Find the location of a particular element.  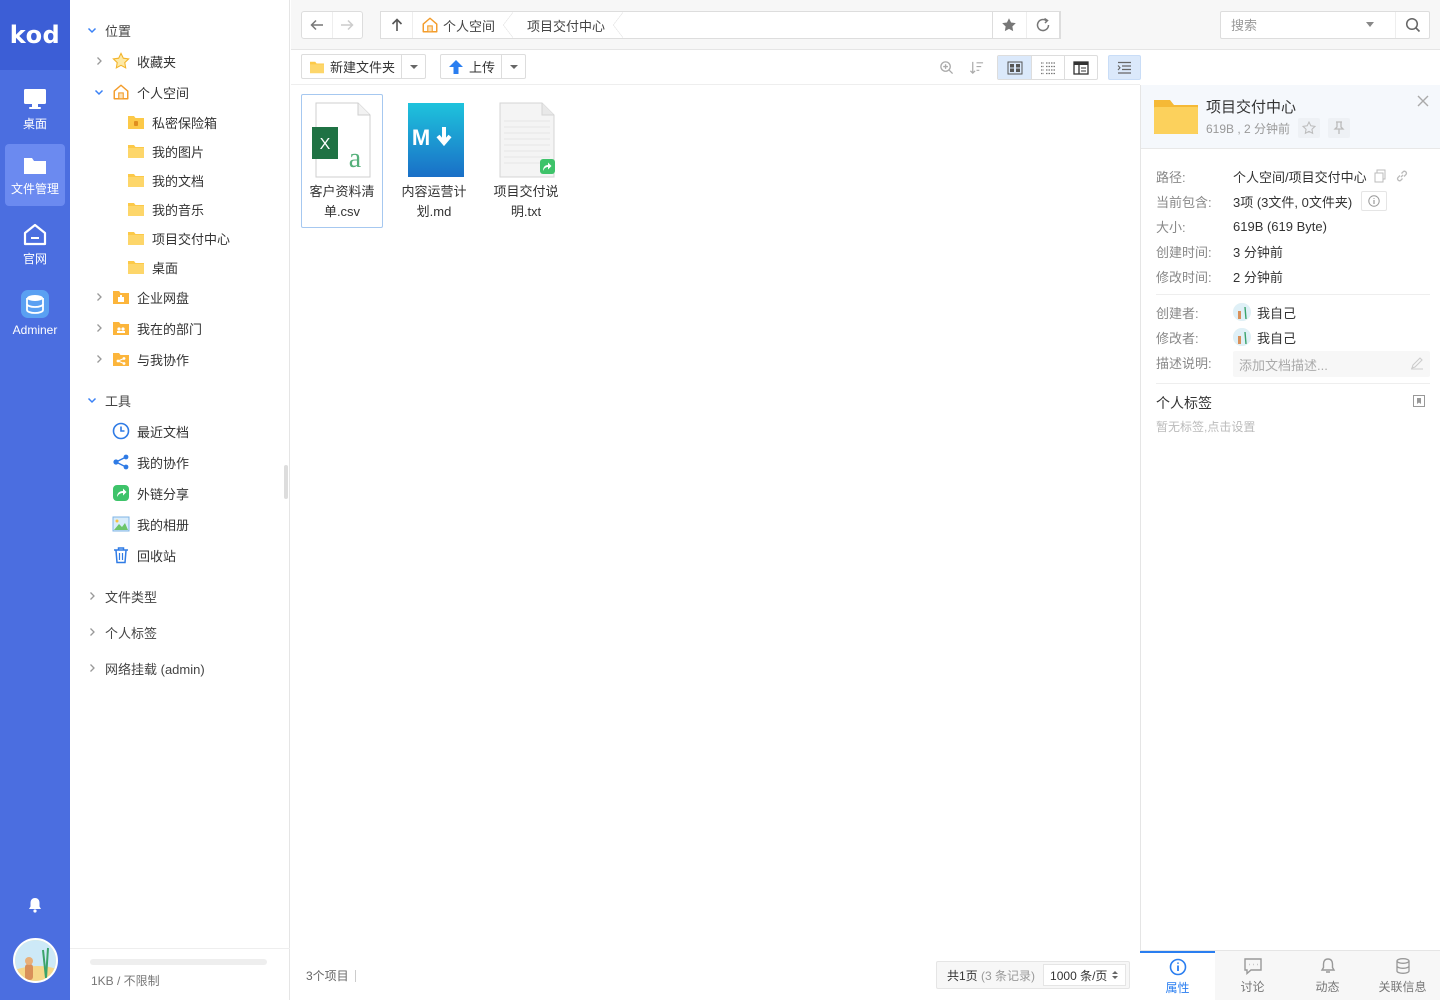

info-panel-header: 项目交付中心 619B , 2 分钟前 is located at coordinates (1290, 117).